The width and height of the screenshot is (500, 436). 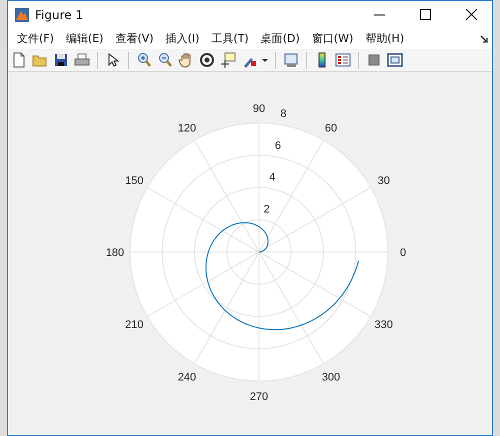 What do you see at coordinates (379, 15) in the screenshot?
I see `minimize-icon` at bounding box center [379, 15].